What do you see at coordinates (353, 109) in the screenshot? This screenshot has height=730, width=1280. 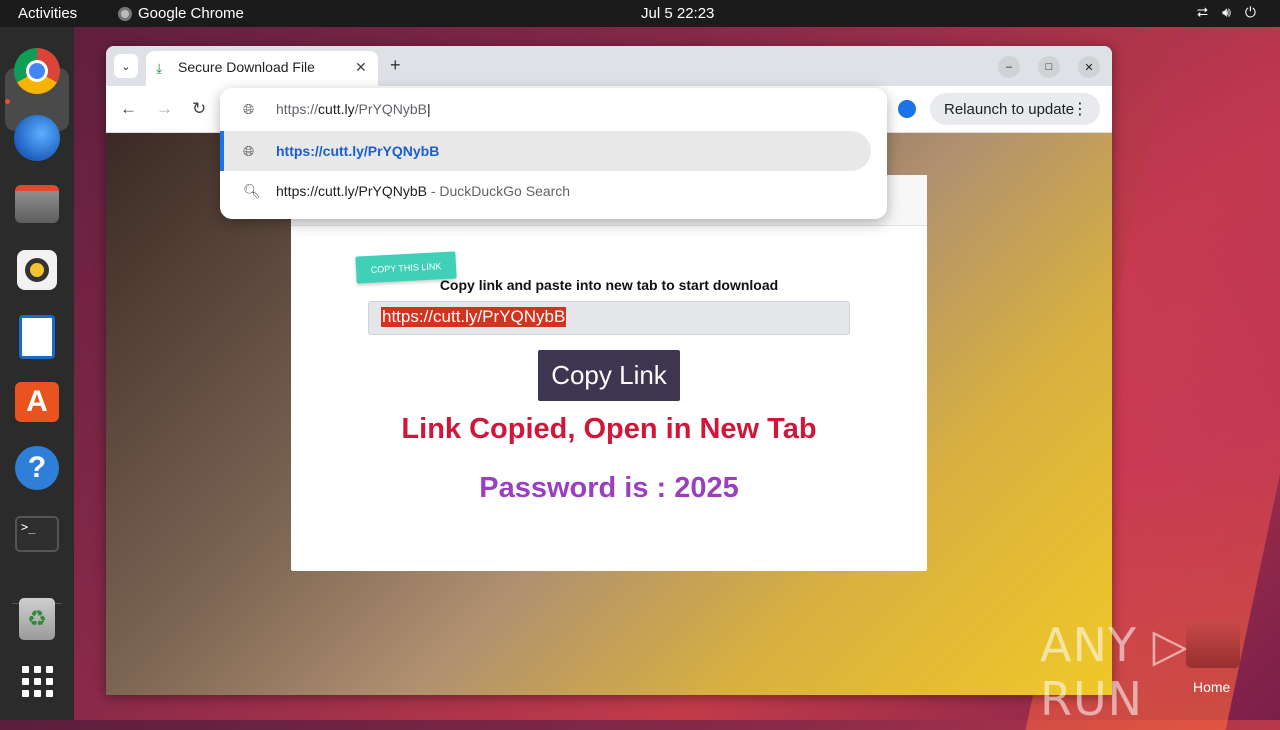 I see `address-input: https://cutt.ly/PrYQNybB|` at bounding box center [353, 109].